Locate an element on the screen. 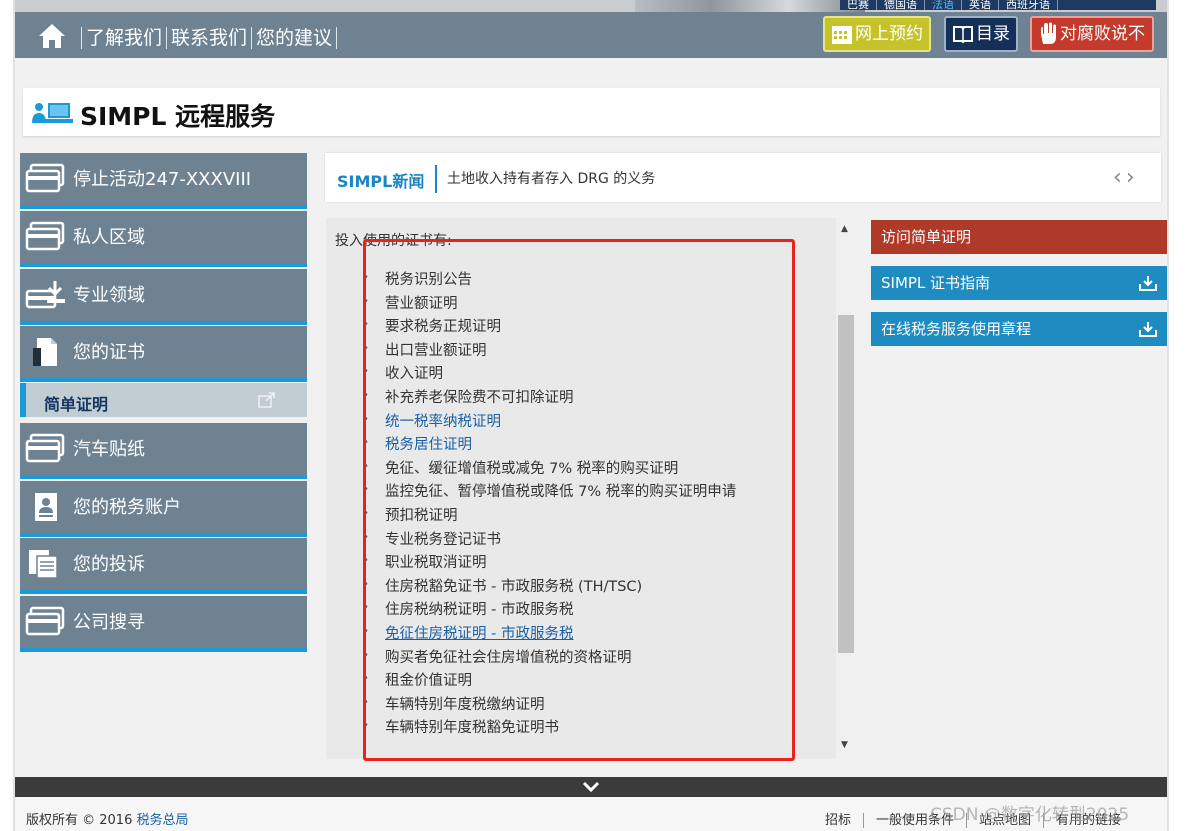  copyright: 版权所有 © 2016 税务总局 is located at coordinates (107, 818).